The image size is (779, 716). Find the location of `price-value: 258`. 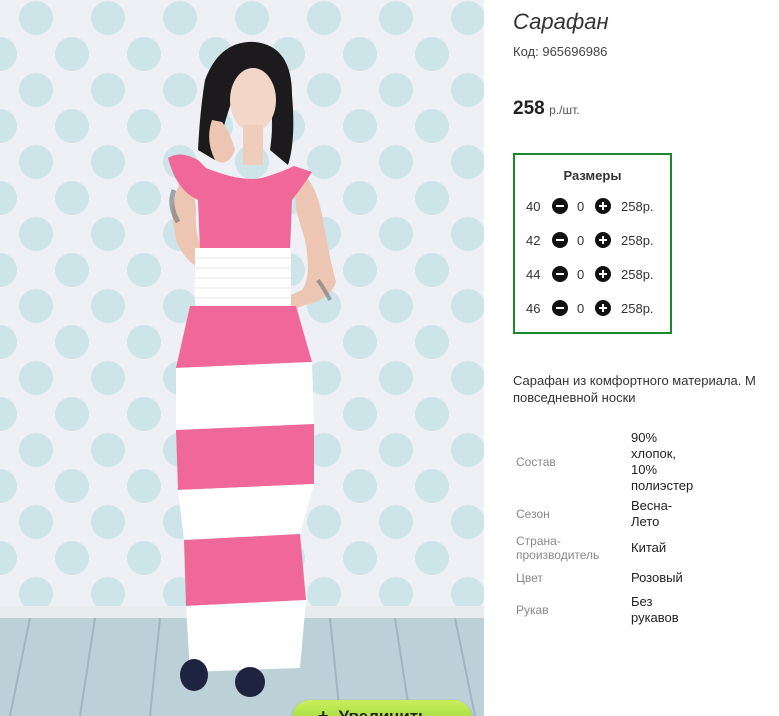

price-value: 258 is located at coordinates (529, 108).